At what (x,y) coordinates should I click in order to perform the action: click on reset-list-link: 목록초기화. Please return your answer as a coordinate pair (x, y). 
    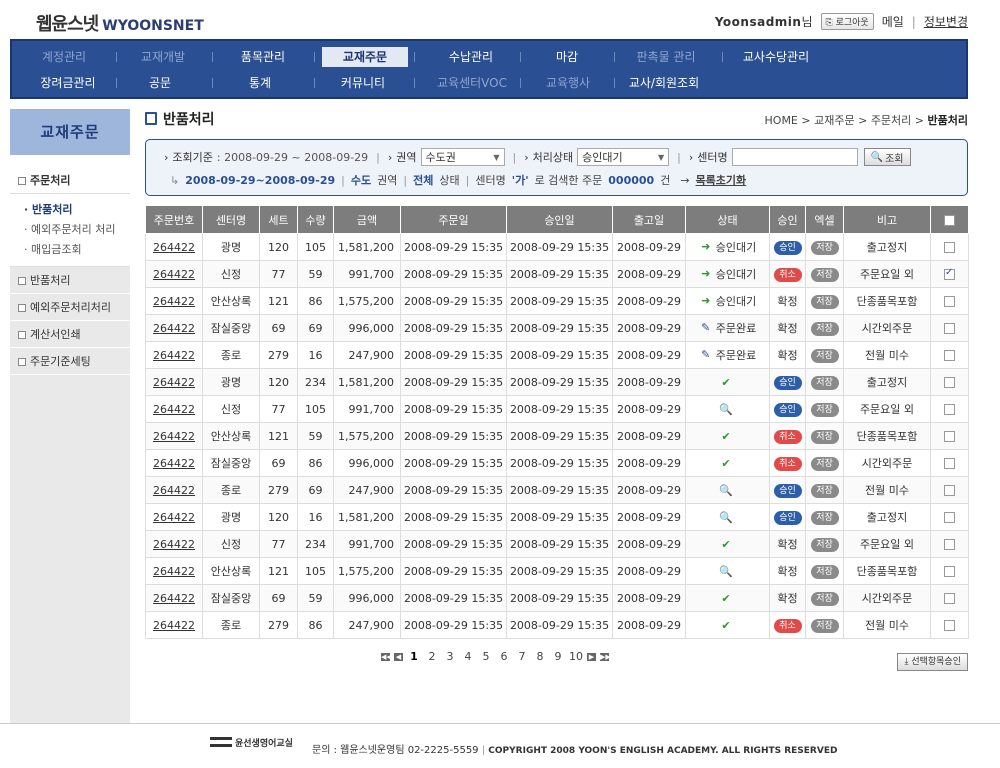
    Looking at the image, I should click on (721, 180).